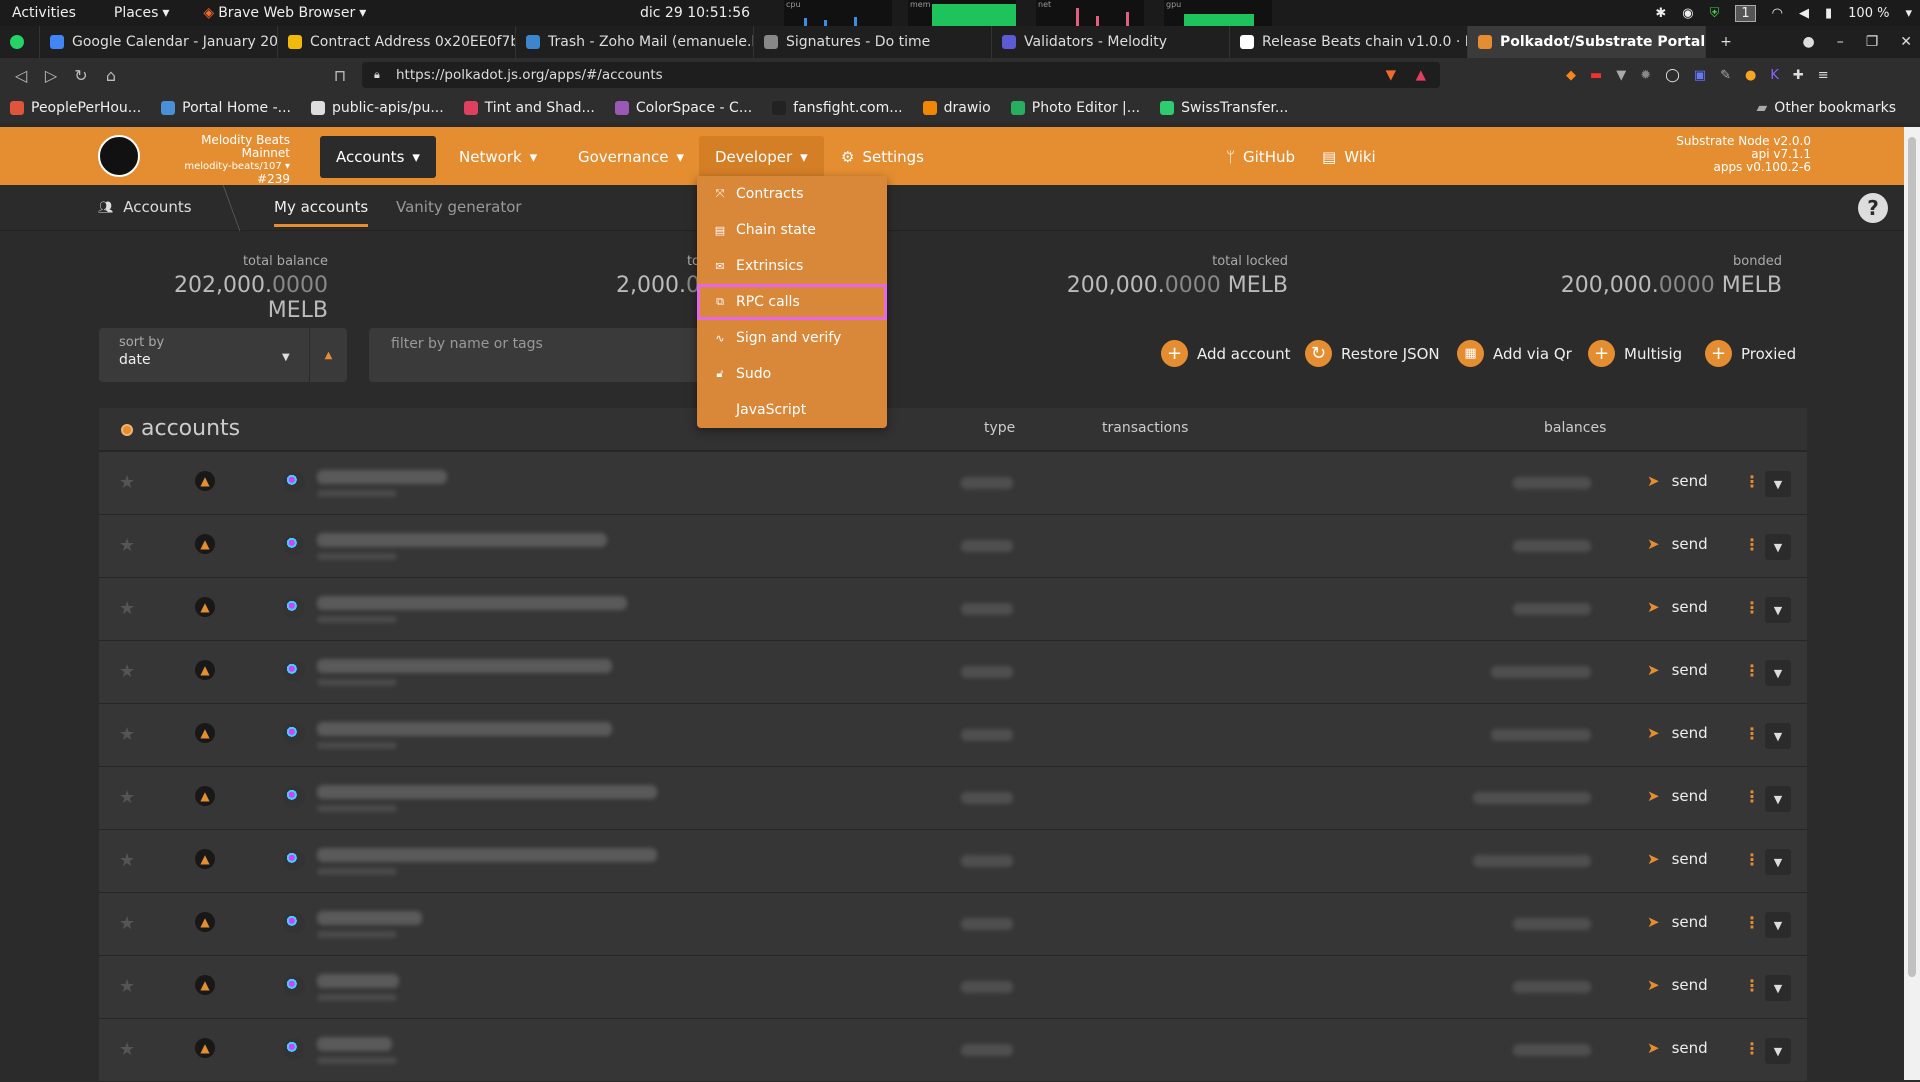  Describe the element at coordinates (1349, 42) in the screenshot. I see `browser-tab: Release Beats chain v1.0.0 · D` at that location.